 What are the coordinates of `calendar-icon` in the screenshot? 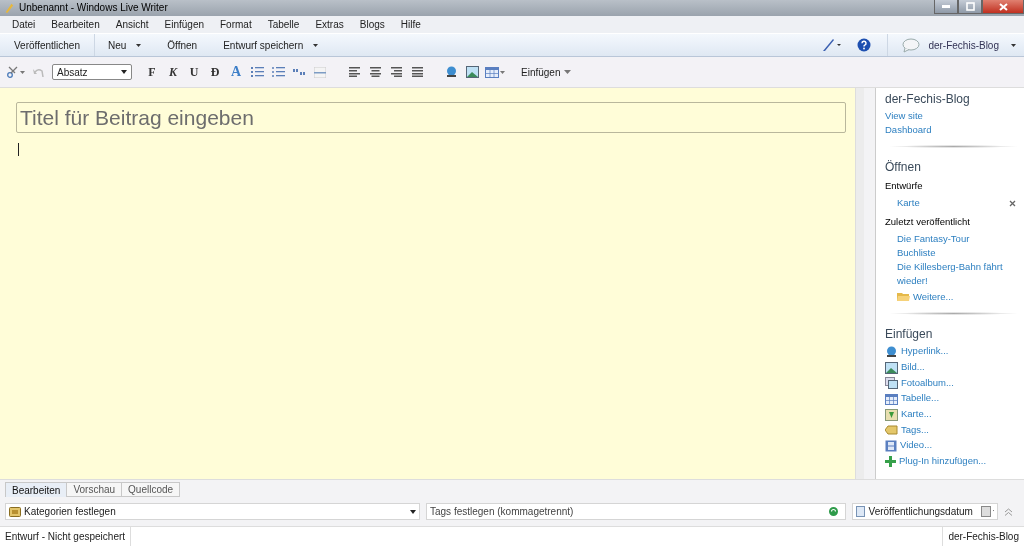 It's located at (987, 512).